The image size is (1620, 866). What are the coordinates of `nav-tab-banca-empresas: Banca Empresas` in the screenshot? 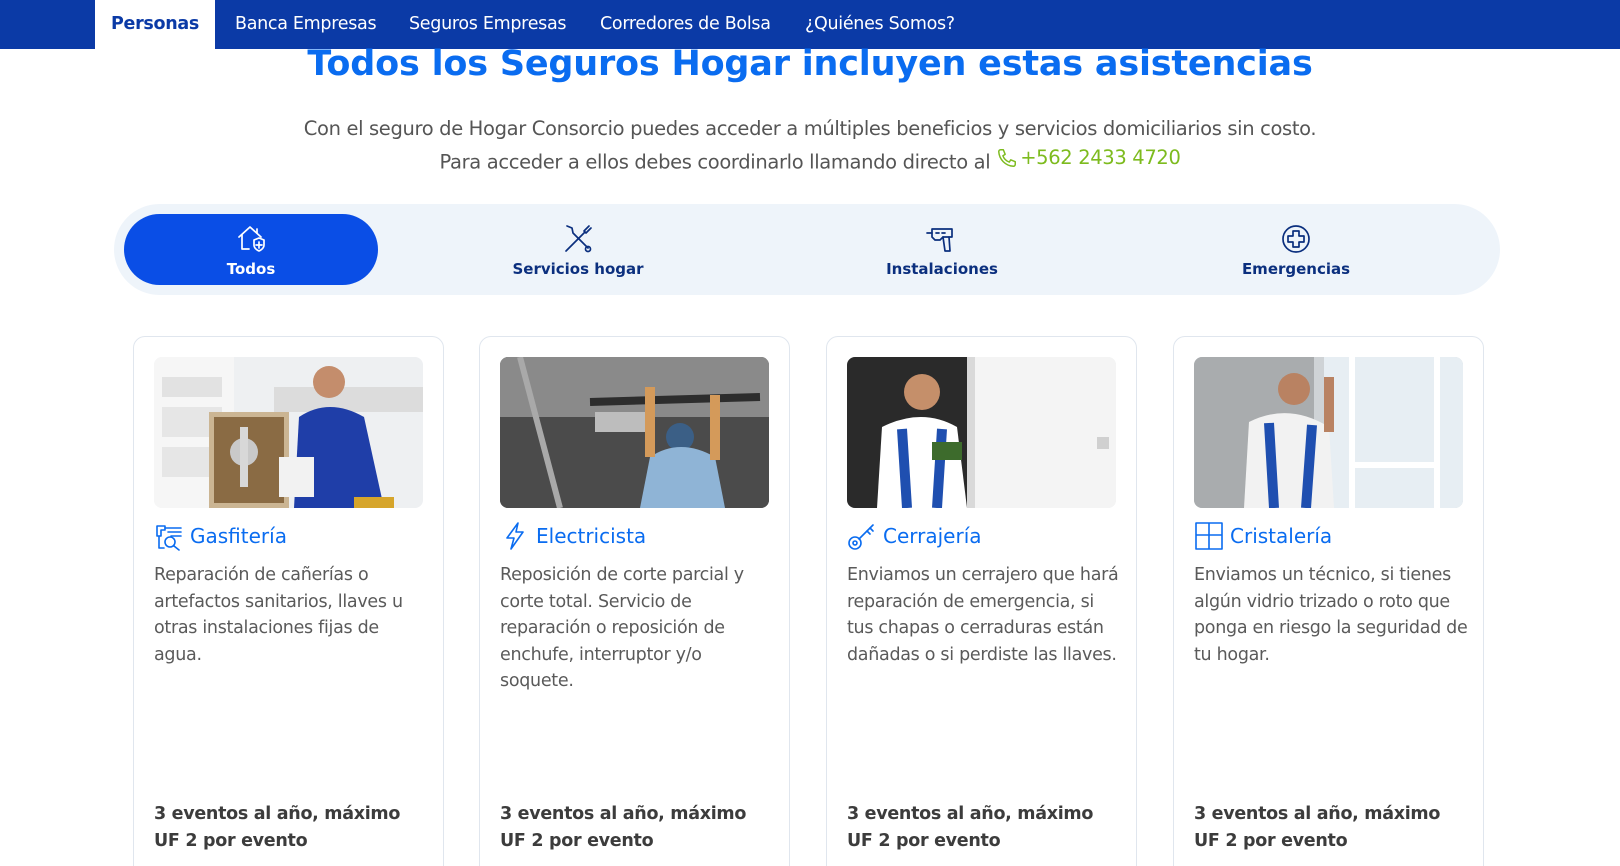 It's located at (306, 24).